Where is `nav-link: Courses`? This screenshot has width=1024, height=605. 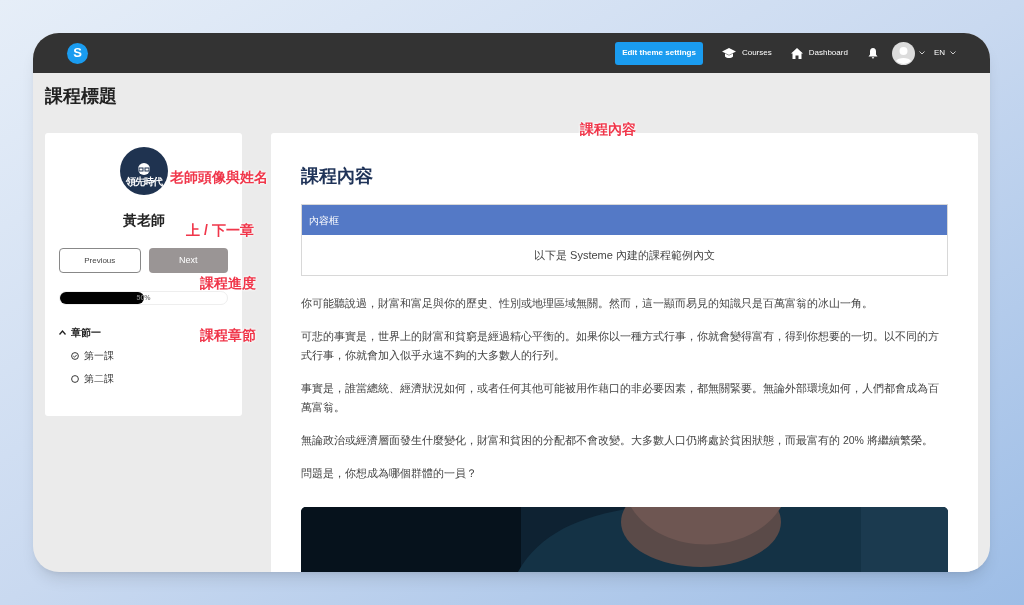
nav-link: Courses is located at coordinates (756, 53).